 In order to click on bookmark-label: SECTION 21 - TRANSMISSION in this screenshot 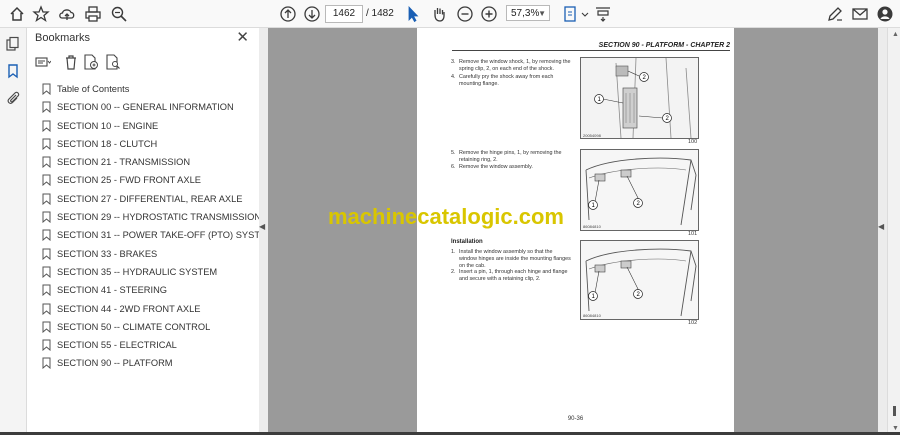, I will do `click(124, 162)`.